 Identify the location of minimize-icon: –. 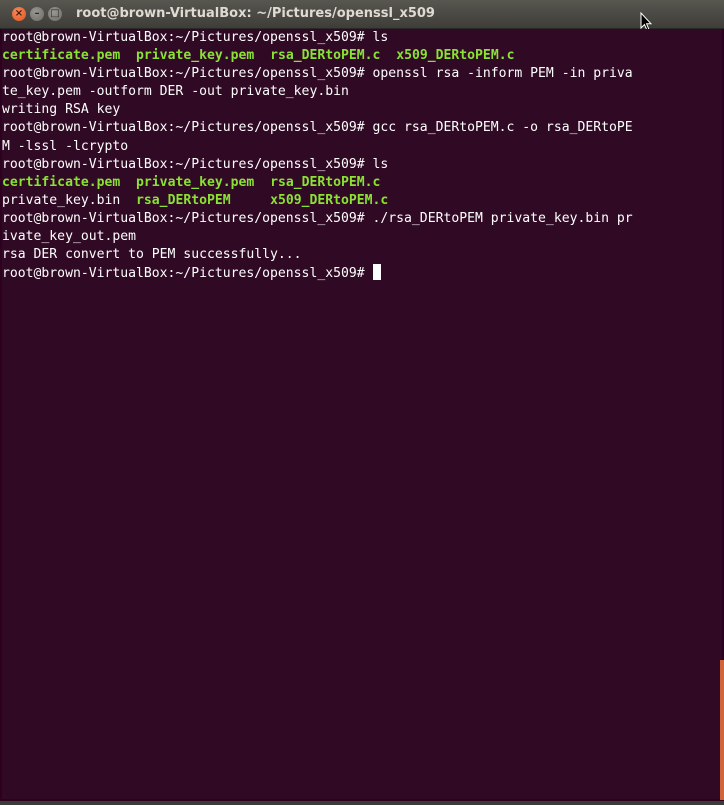
(37, 13).